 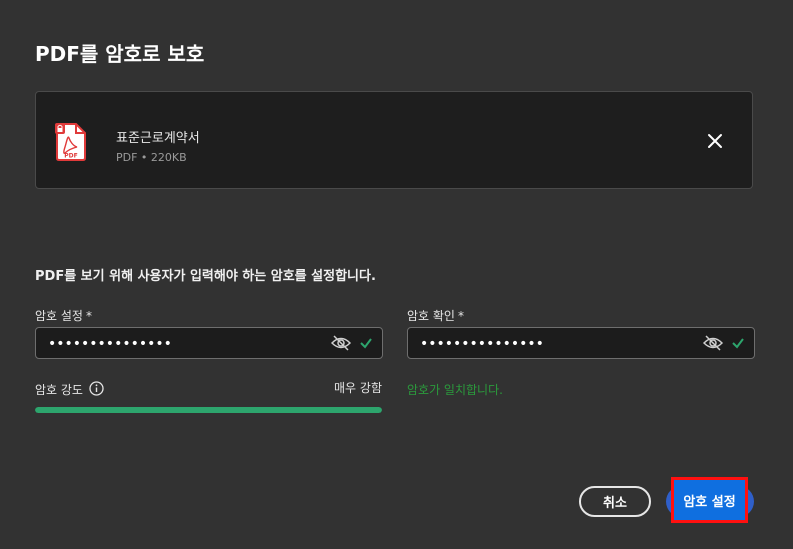 I want to click on cancel-button: 취소, so click(x=615, y=501).